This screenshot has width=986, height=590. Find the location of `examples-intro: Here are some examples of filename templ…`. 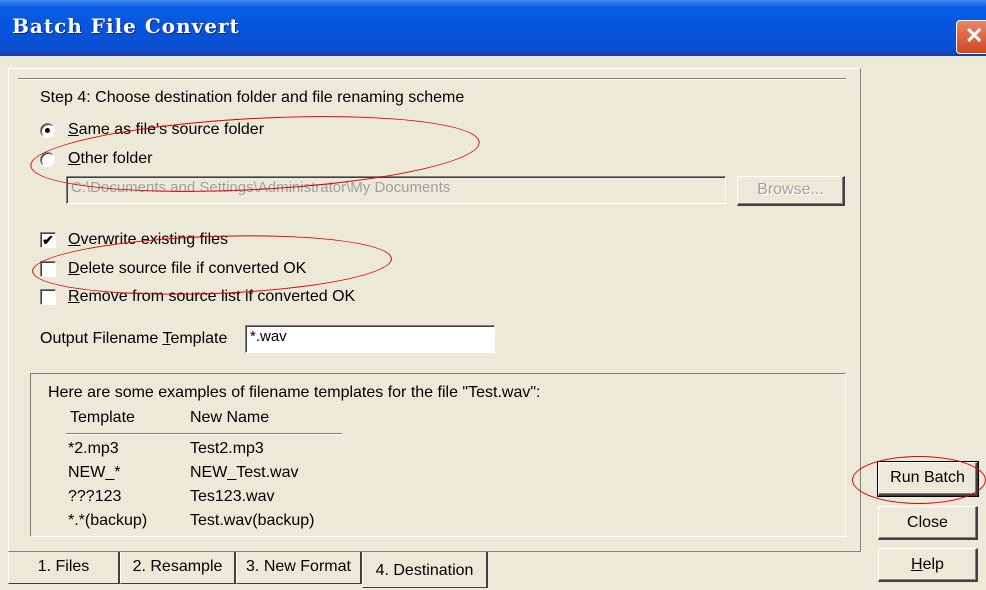

examples-intro: Here are some examples of filename templ… is located at coordinates (294, 392).